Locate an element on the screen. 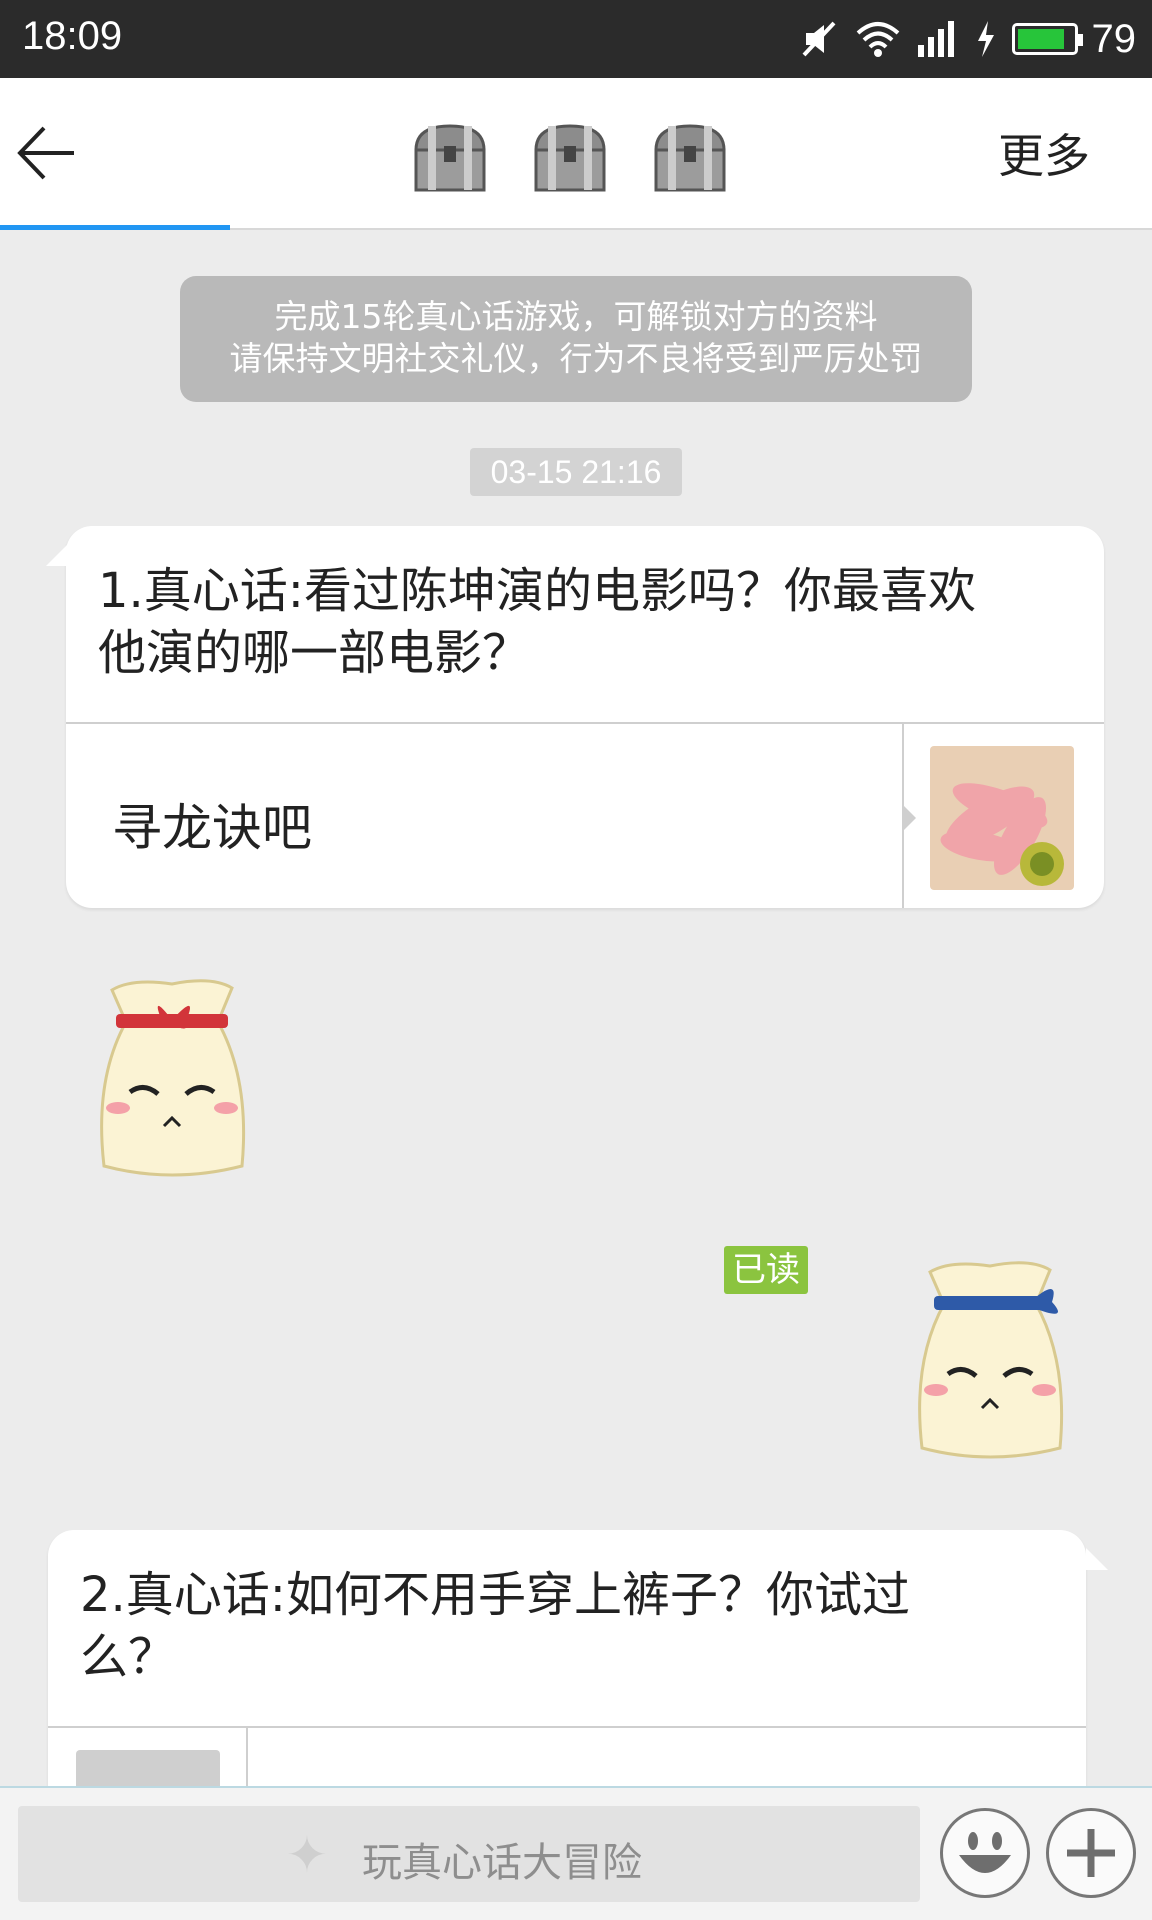 This screenshot has height=1920, width=1152. add-button is located at coordinates (1091, 1853).